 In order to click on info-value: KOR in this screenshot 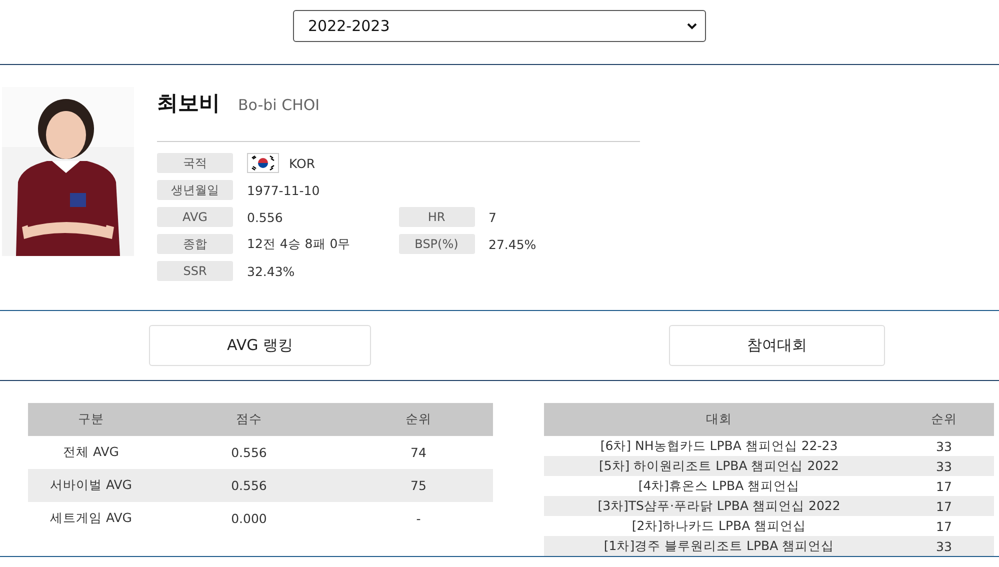, I will do `click(302, 163)`.